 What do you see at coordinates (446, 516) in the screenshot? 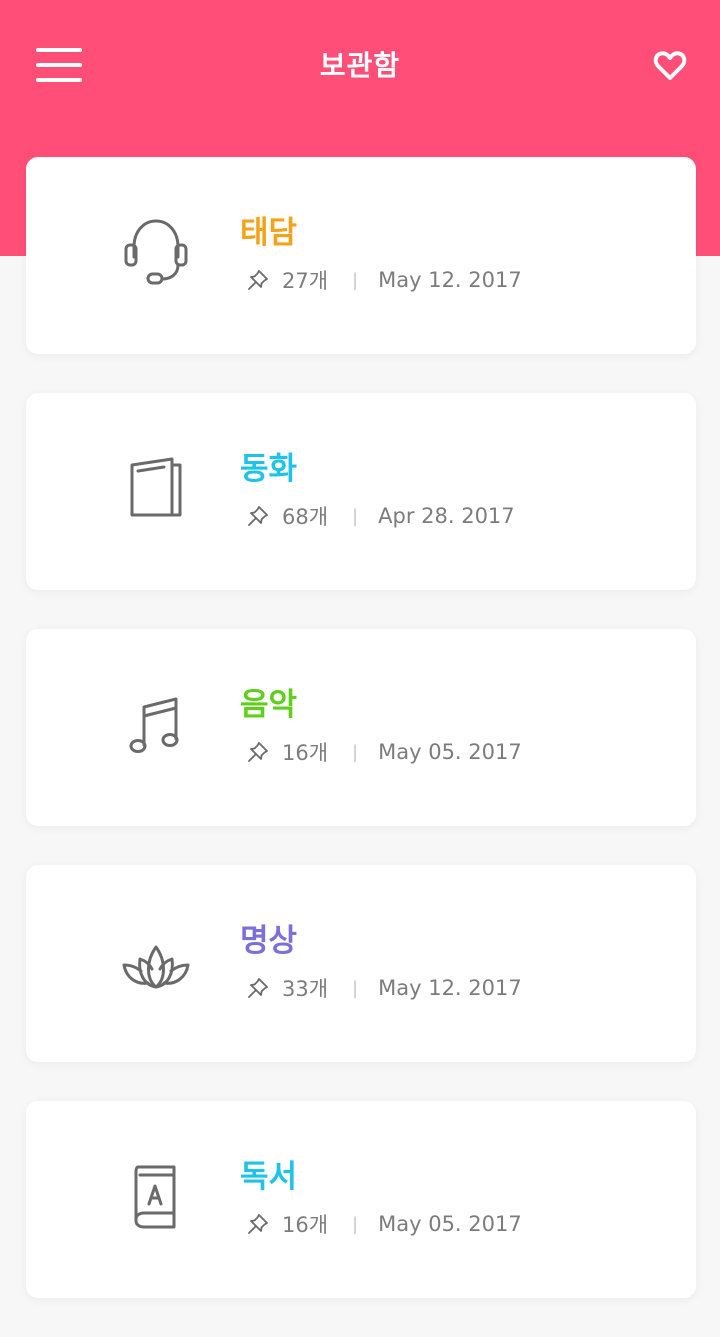
I see `item-date: Apr 28. 2017` at bounding box center [446, 516].